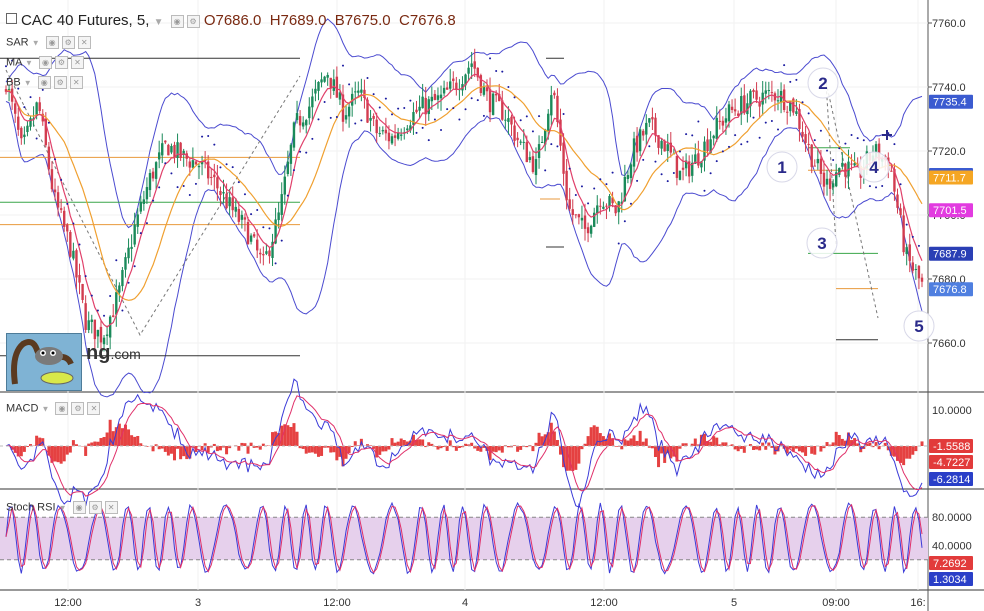 This screenshot has width=984, height=611. I want to click on indicator-macd: MACD ▼ ◉ ⚙ ✕, so click(53, 408).